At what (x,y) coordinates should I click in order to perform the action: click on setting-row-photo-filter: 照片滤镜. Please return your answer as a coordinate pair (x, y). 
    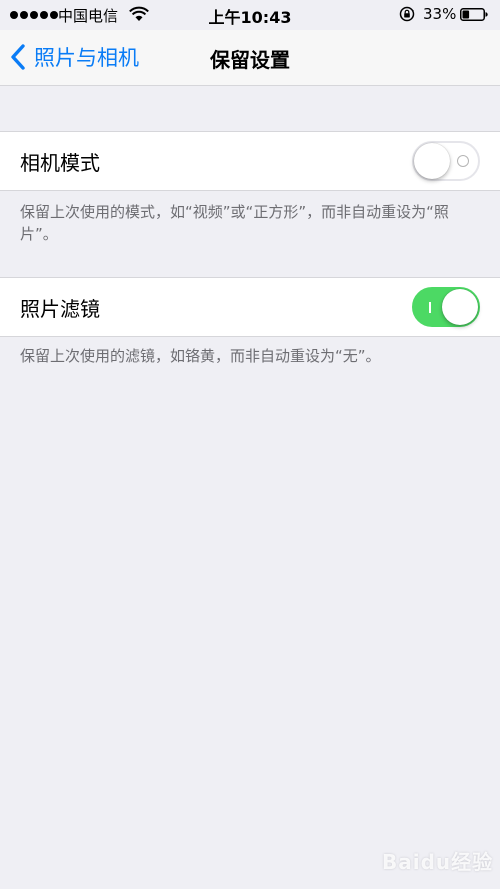
    Looking at the image, I should click on (250, 307).